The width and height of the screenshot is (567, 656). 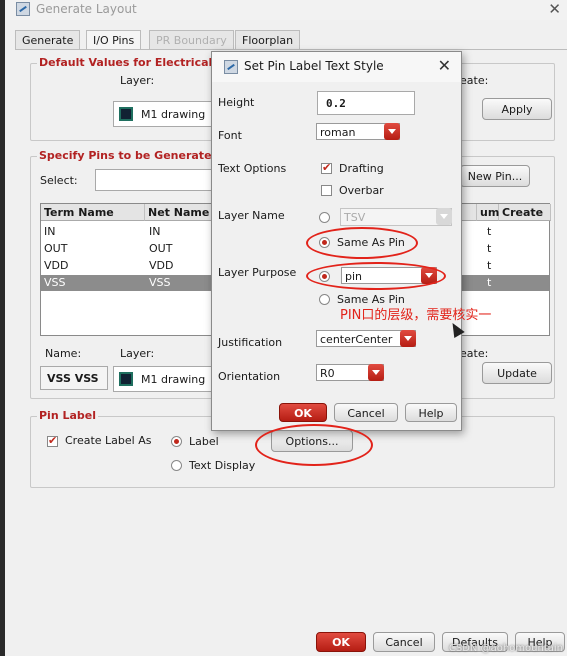 I want to click on layer-name-combo: TSV, so click(x=396, y=217).